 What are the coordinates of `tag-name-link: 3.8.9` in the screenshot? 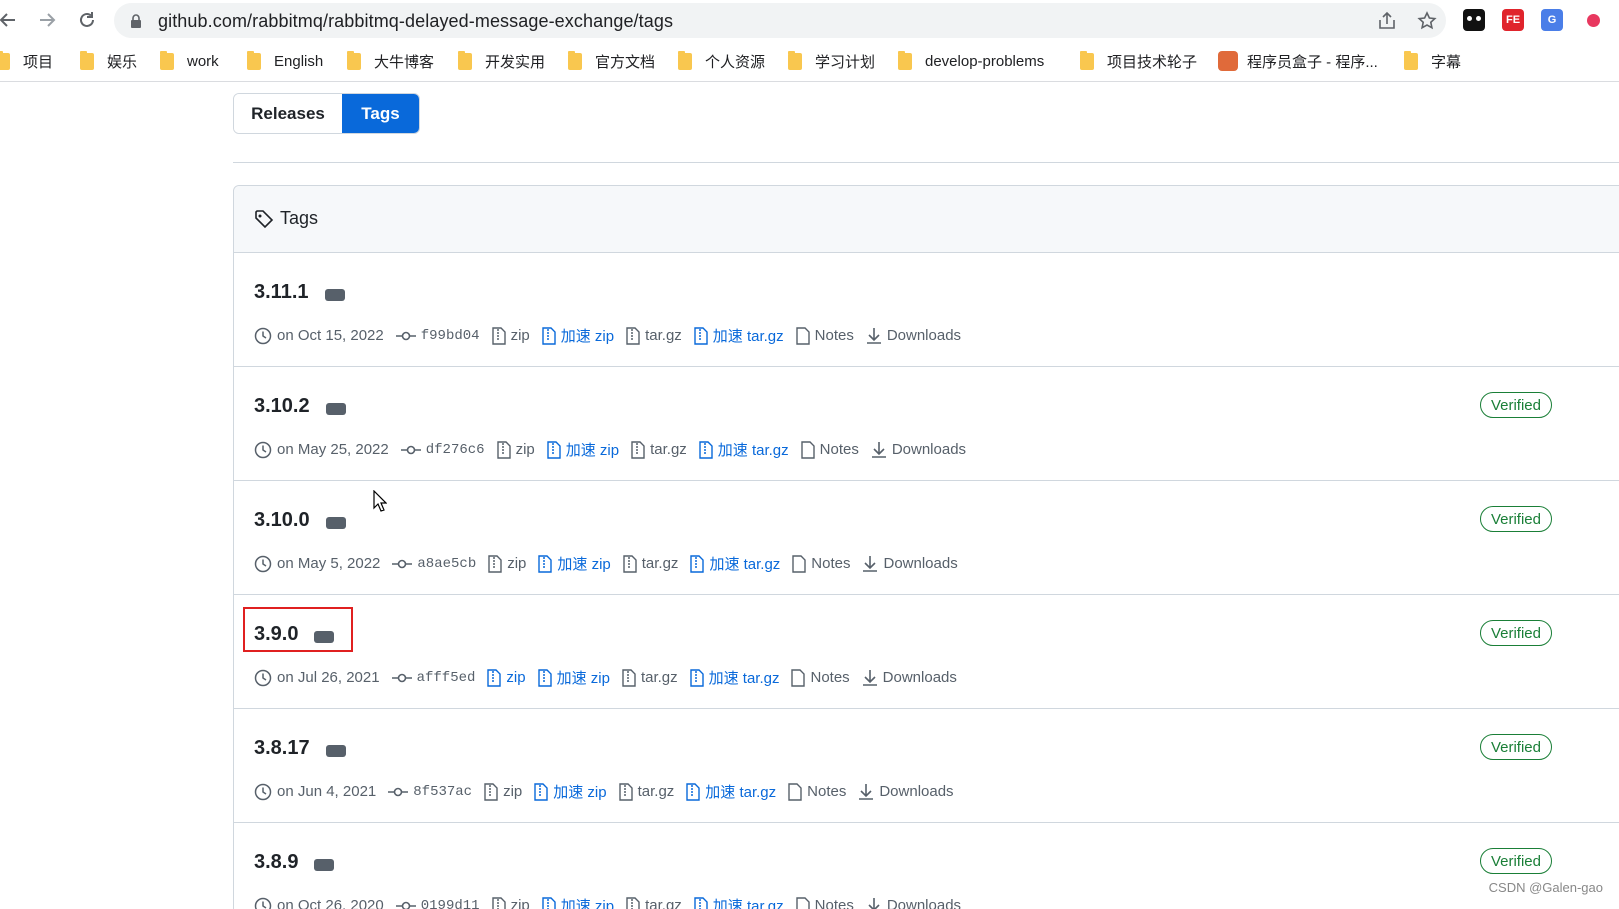 It's located at (276, 862).